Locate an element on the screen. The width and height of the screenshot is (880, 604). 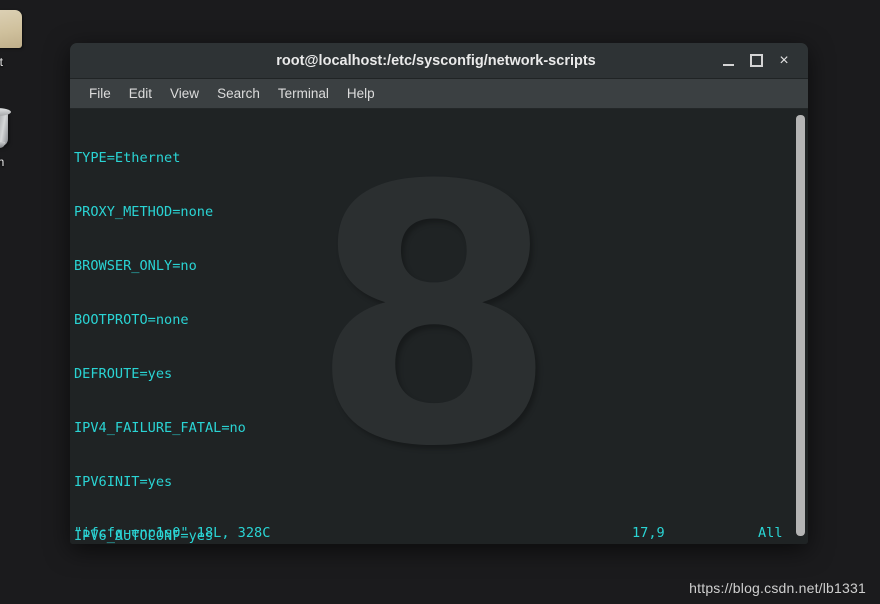
status-cursor-position: 17,9 is located at coordinates (648, 533).